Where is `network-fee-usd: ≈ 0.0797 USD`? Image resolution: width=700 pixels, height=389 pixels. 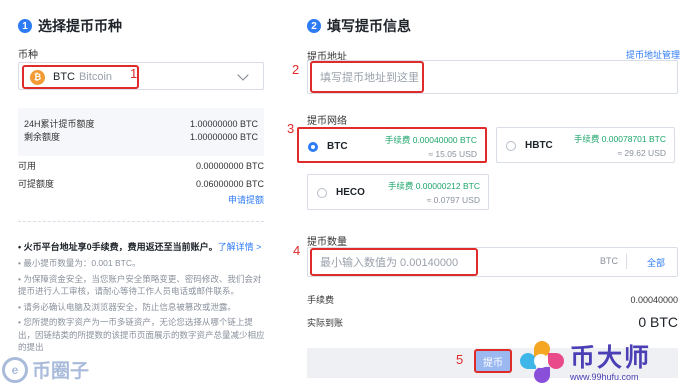
network-fee-usd: ≈ 0.0797 USD is located at coordinates (453, 200).